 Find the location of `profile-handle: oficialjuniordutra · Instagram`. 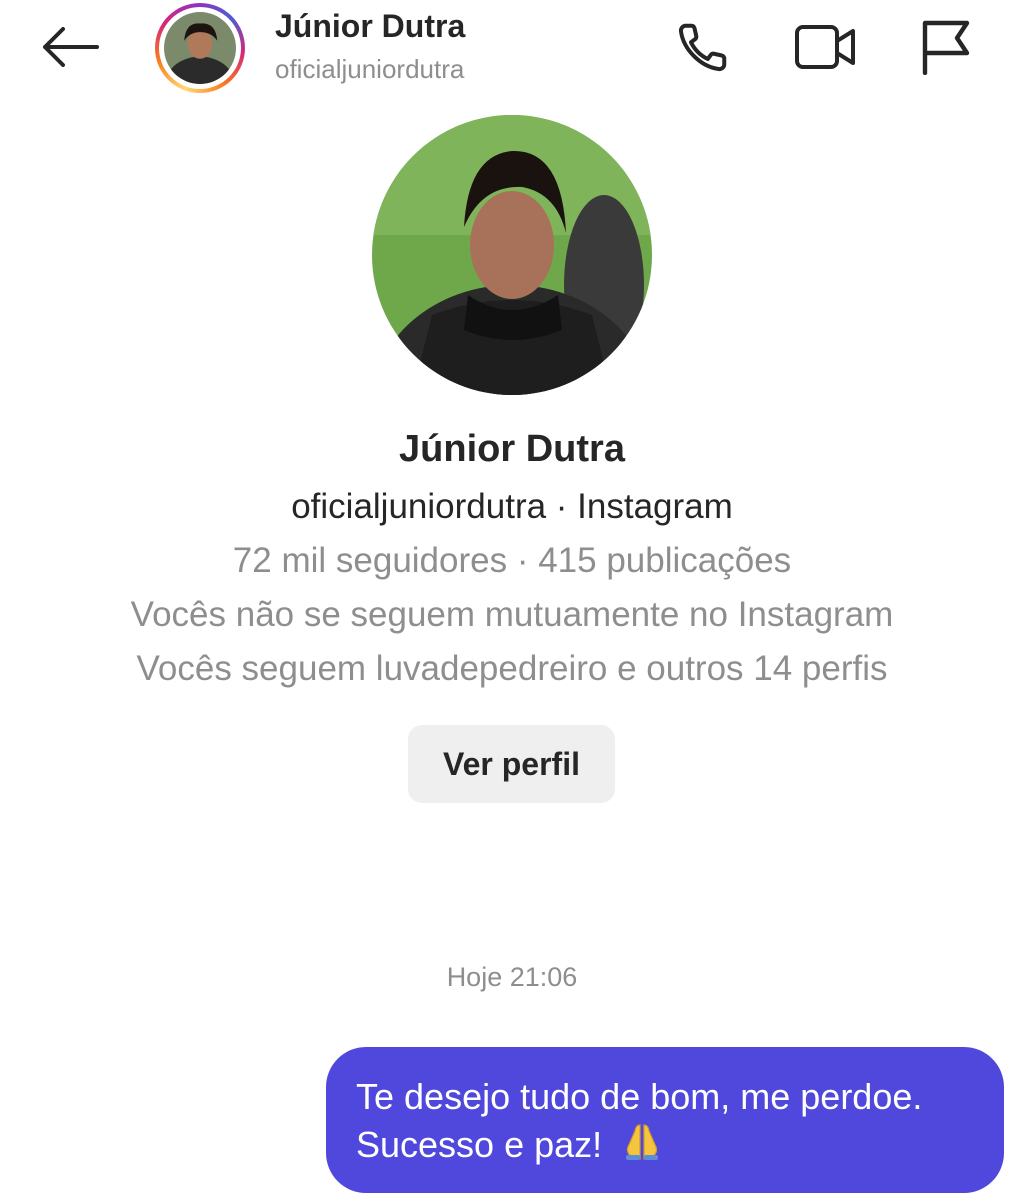

profile-handle: oficialjuniordutra · Instagram is located at coordinates (512, 506).